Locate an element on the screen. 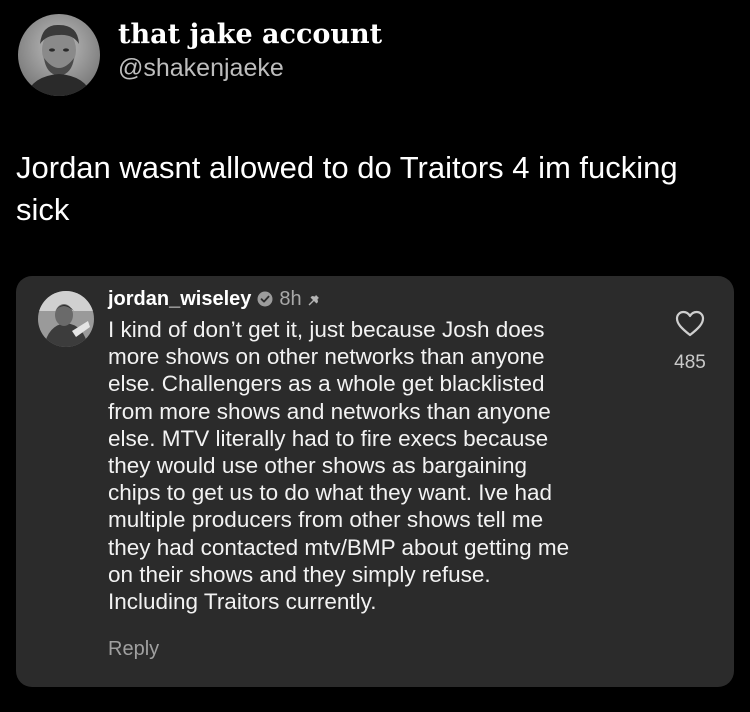 This screenshot has width=750, height=712. display-name: that jake account is located at coordinates (250, 35).